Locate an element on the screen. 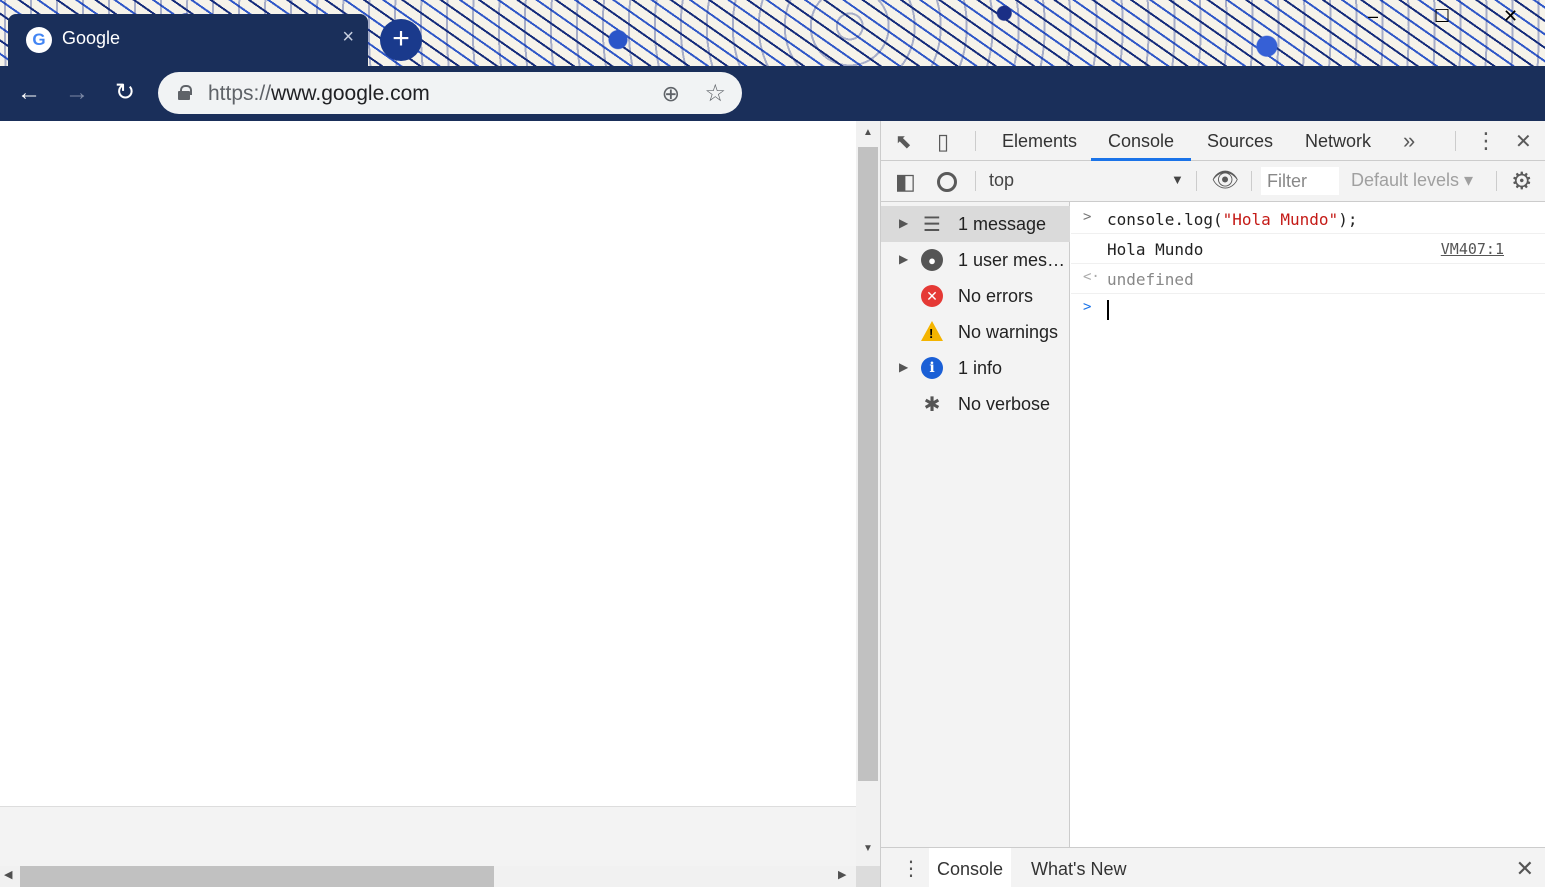 The image size is (1545, 887). sidebar-item-info: ▶ i 1 info is located at coordinates (975, 368).